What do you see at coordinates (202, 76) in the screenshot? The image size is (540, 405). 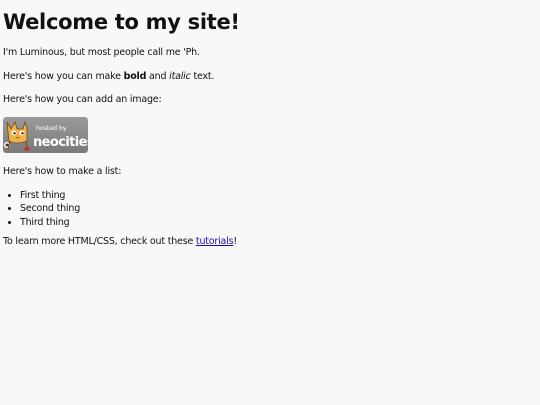 I see `formatting-suffix: text.` at bounding box center [202, 76].